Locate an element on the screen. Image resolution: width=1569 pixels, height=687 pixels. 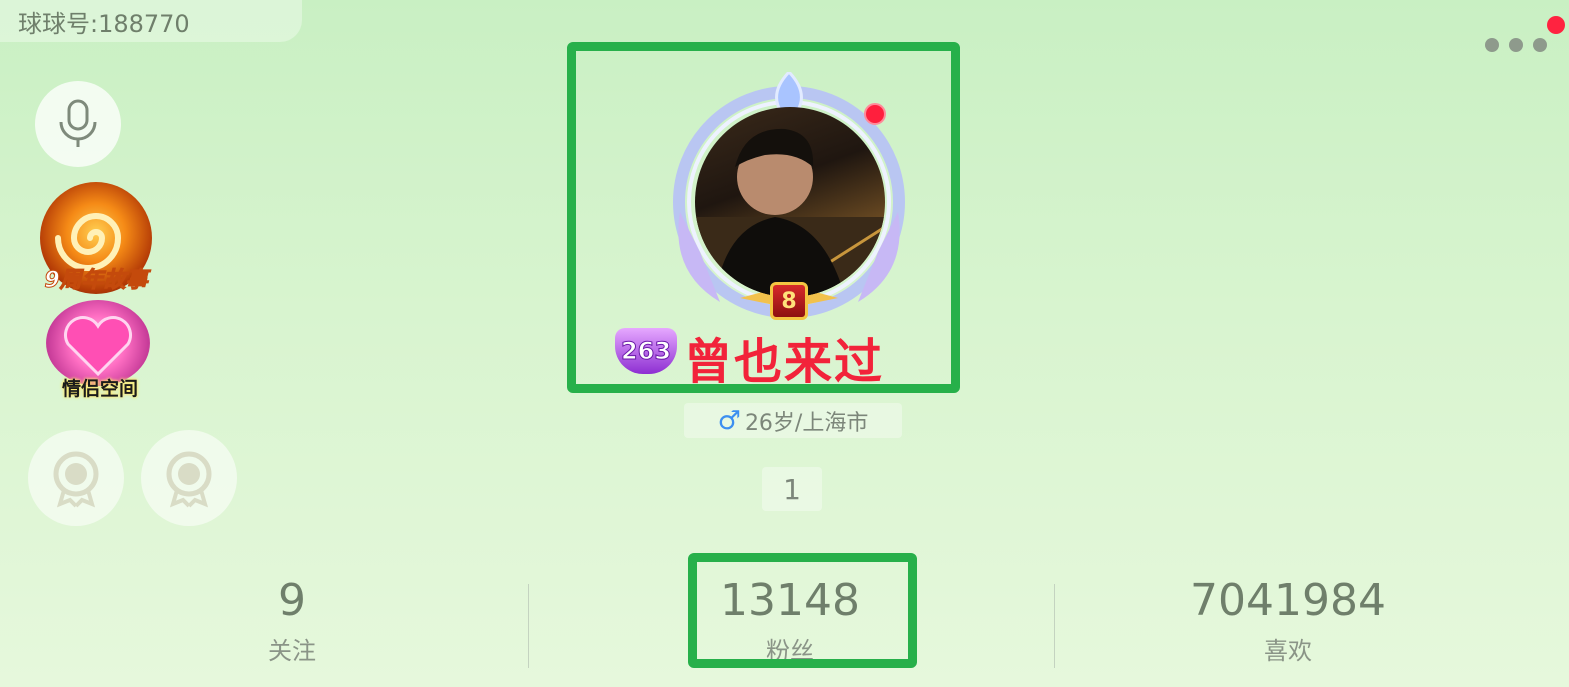
following-stat: 9 关注 is located at coordinates (292, 622).